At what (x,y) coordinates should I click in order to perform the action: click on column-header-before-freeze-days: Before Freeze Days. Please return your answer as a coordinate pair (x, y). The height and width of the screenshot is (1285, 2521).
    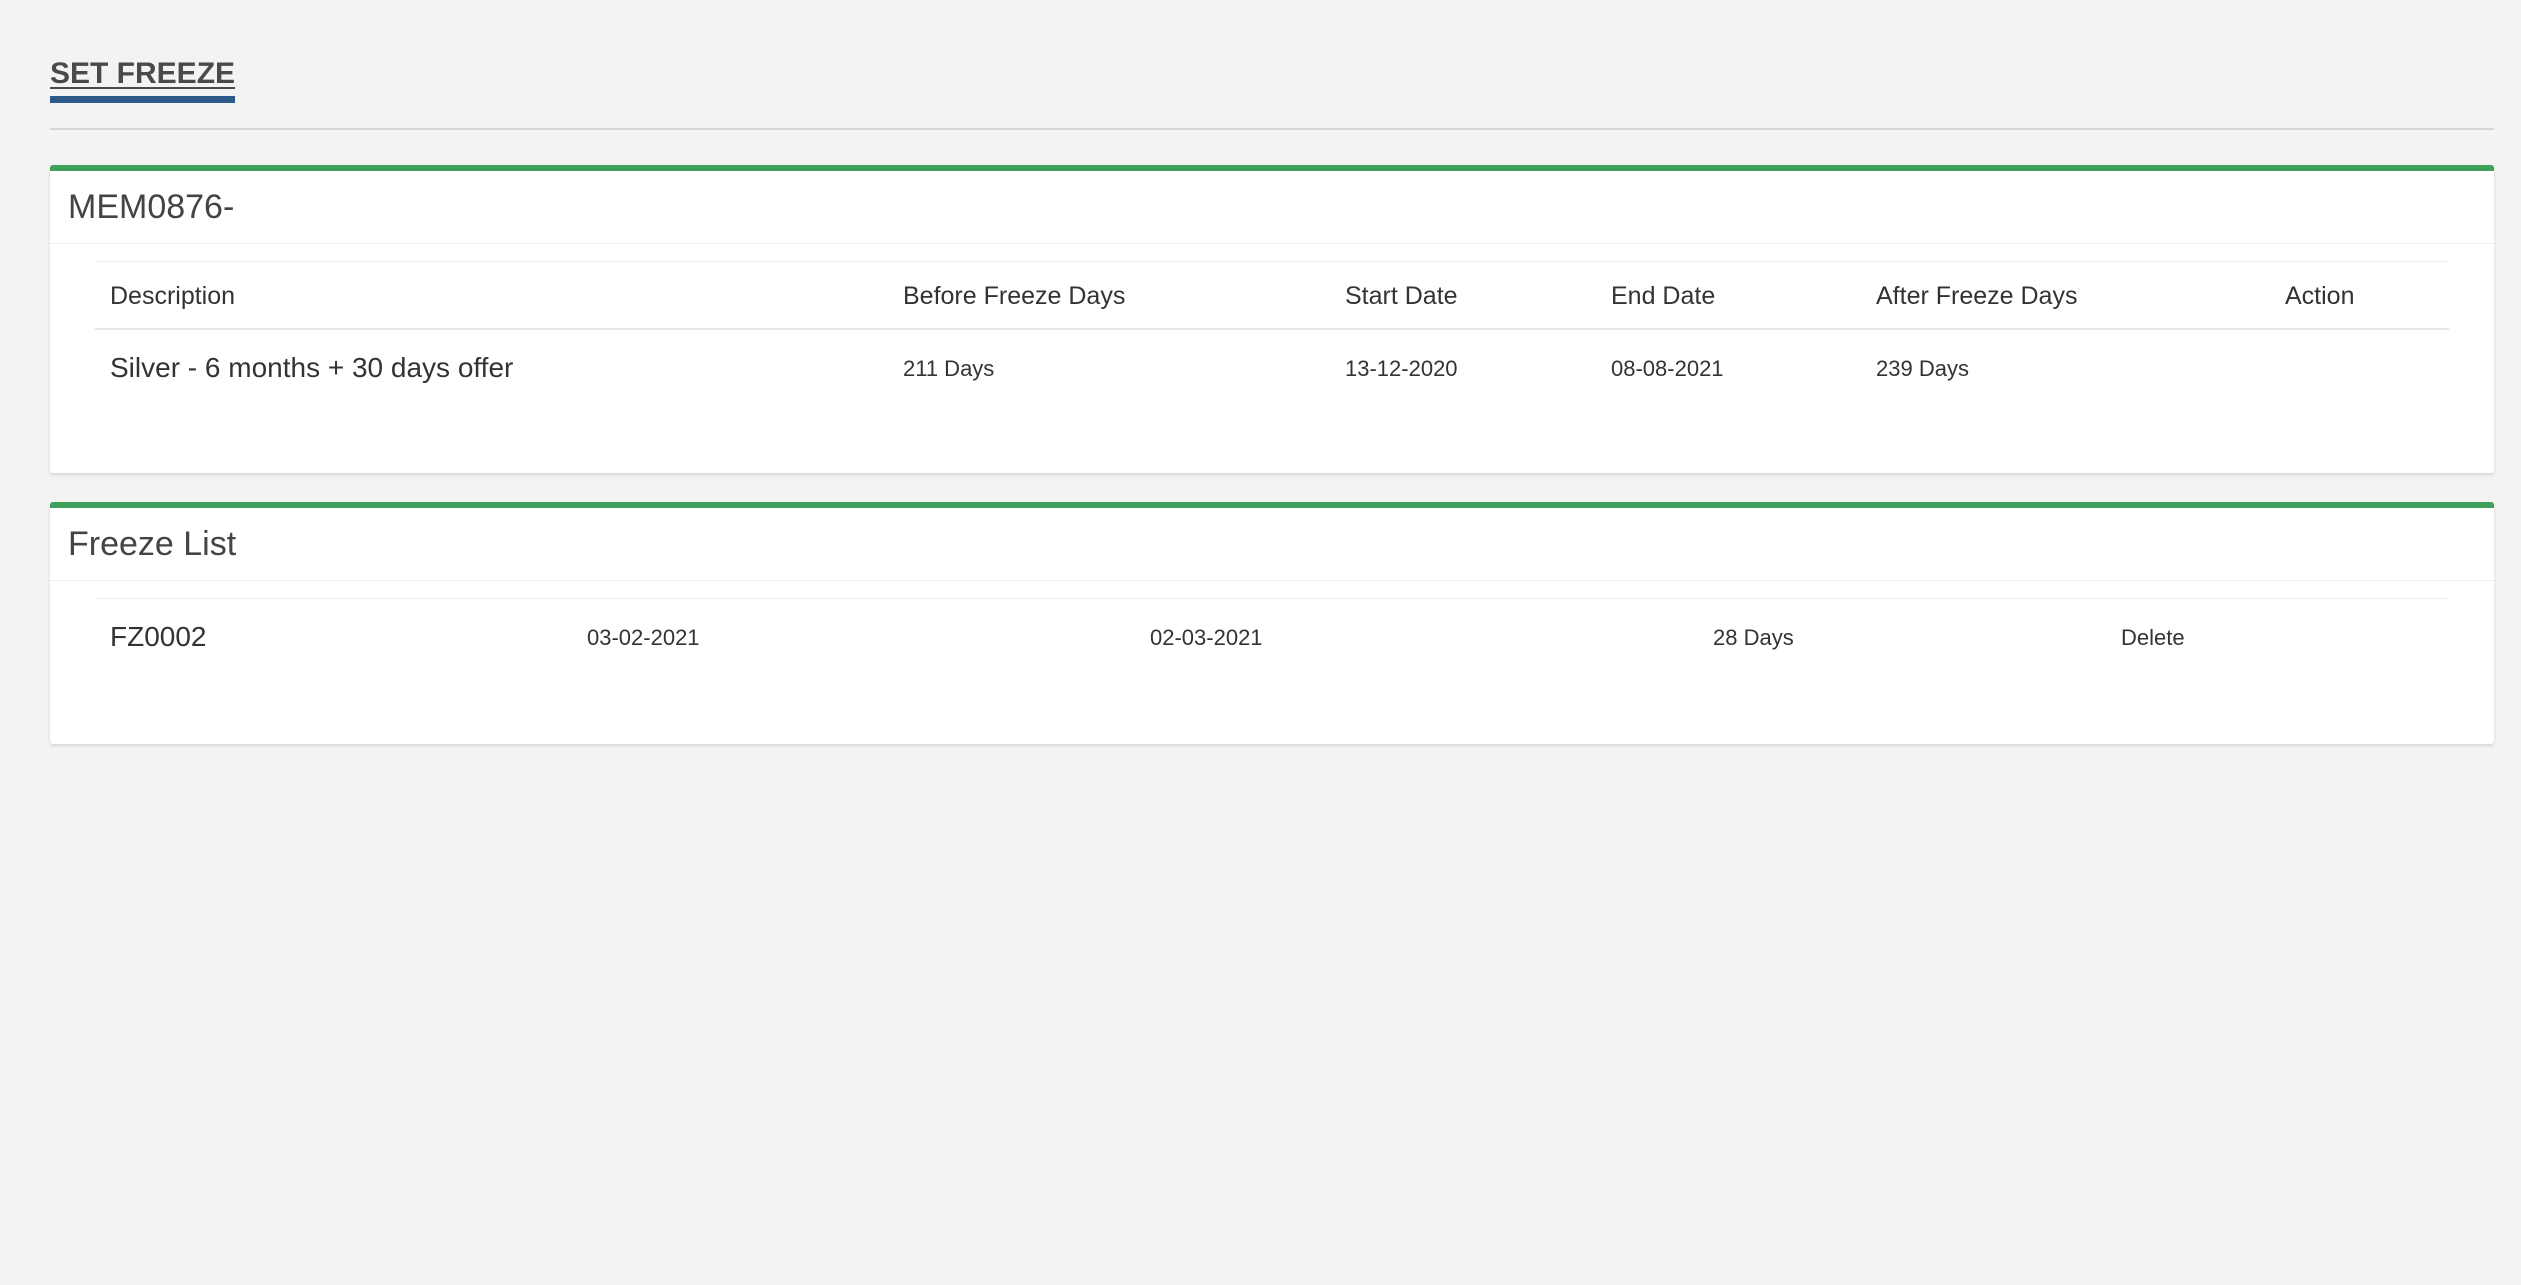
    Looking at the image, I should click on (1014, 296).